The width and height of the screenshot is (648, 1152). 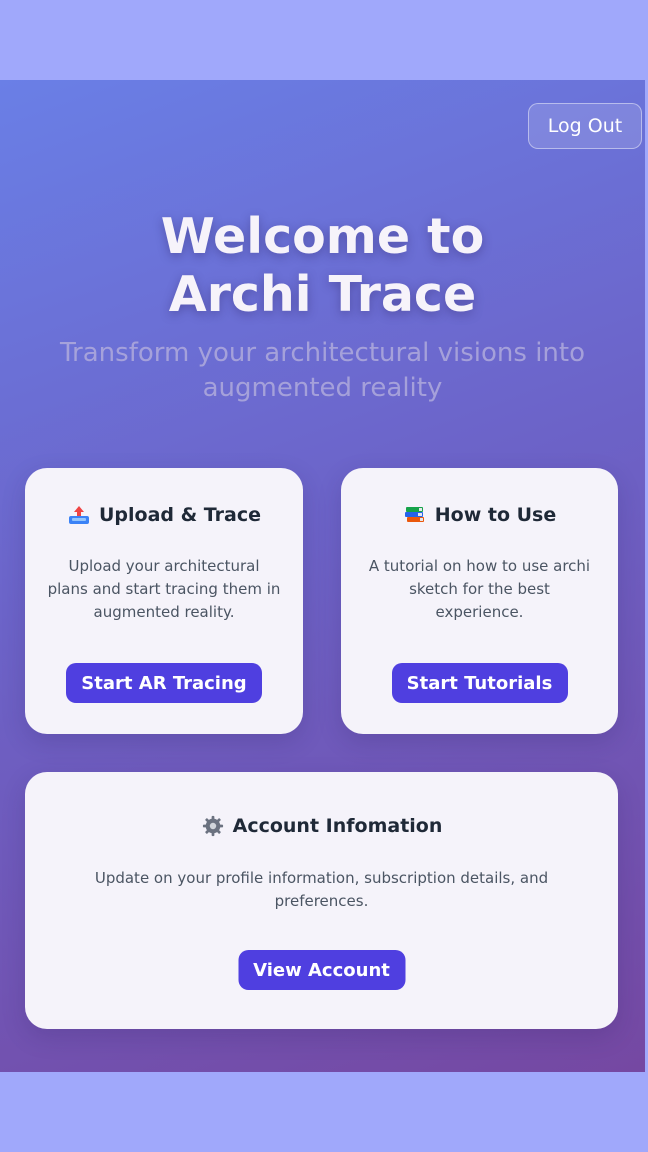 I want to click on start-ar-tracing-button: Start AR Tracing, so click(x=164, y=683).